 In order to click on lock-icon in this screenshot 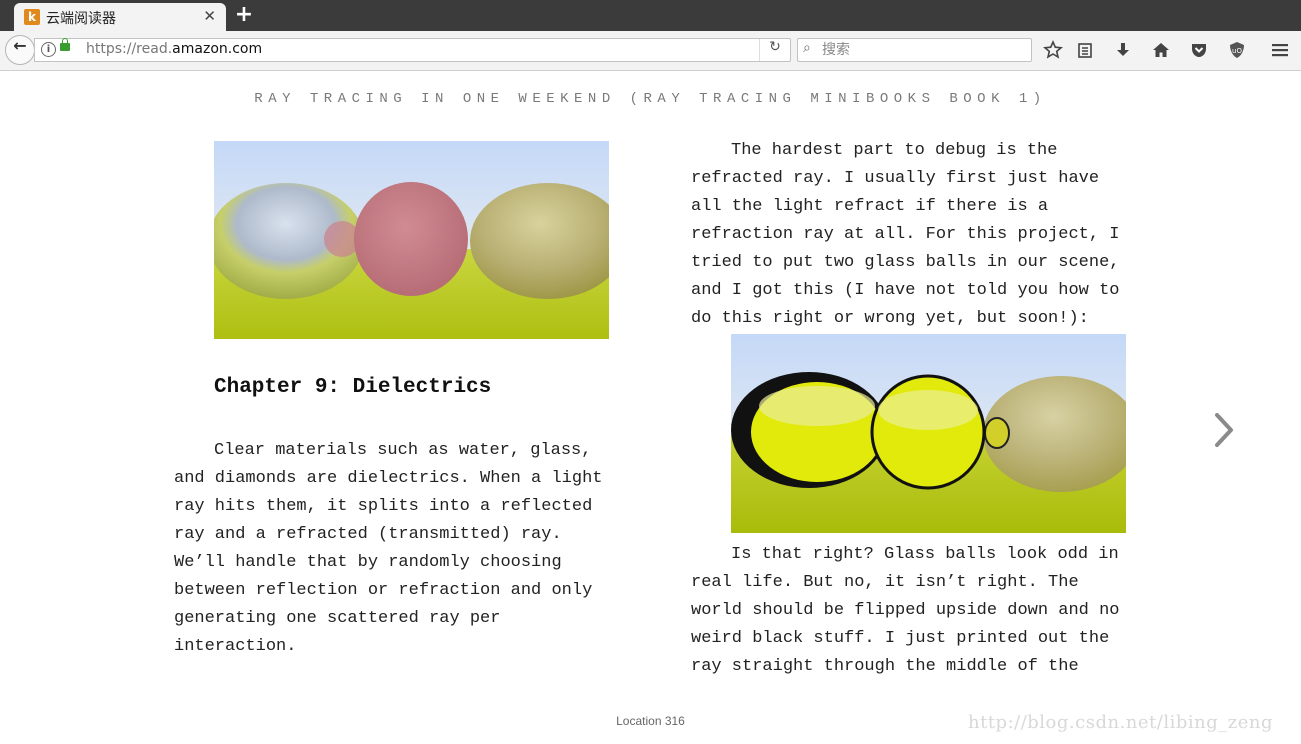, I will do `click(65, 44)`.